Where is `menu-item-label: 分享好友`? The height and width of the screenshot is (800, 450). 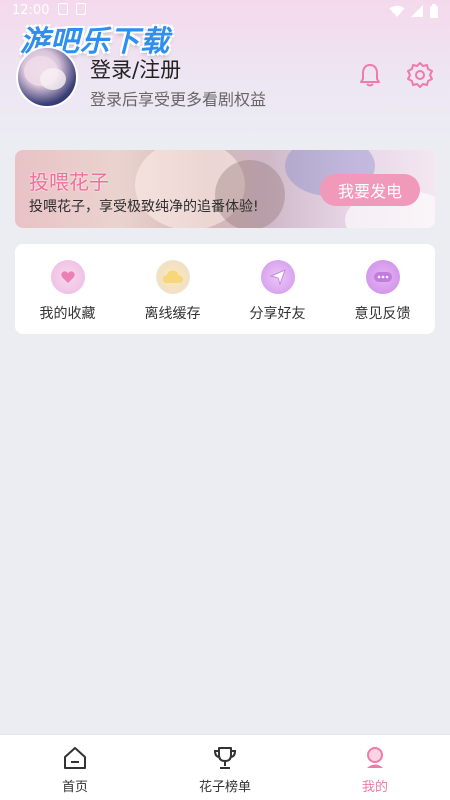 menu-item-label: 分享好友 is located at coordinates (277, 314).